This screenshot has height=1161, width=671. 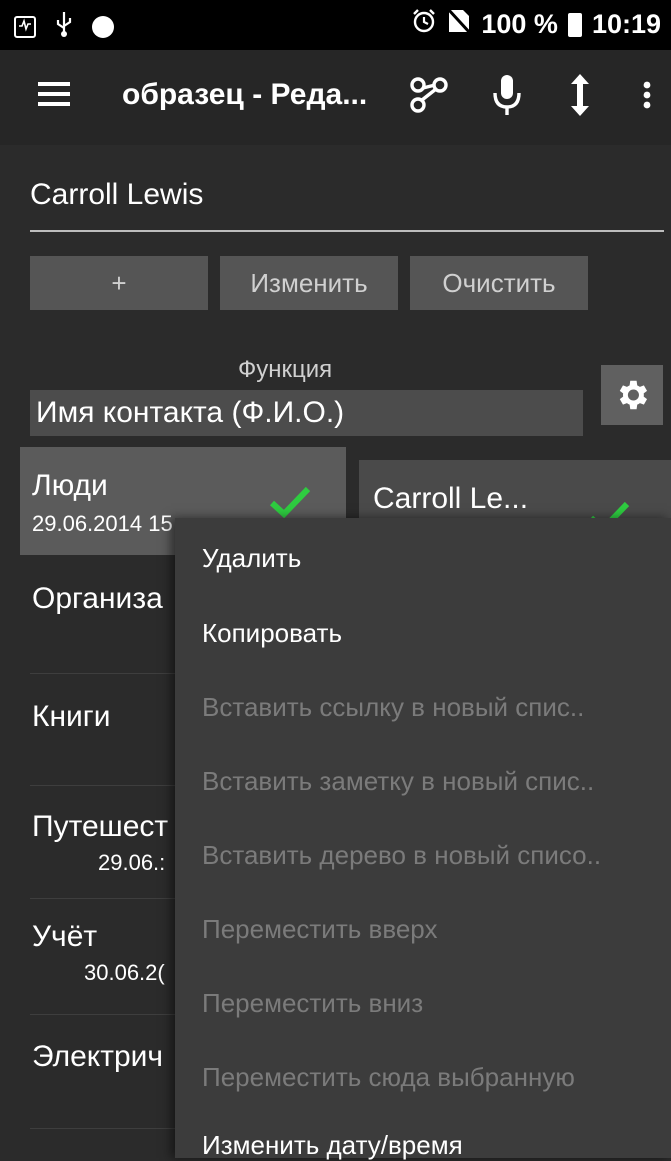 I want to click on settings-button, so click(x=632, y=395).